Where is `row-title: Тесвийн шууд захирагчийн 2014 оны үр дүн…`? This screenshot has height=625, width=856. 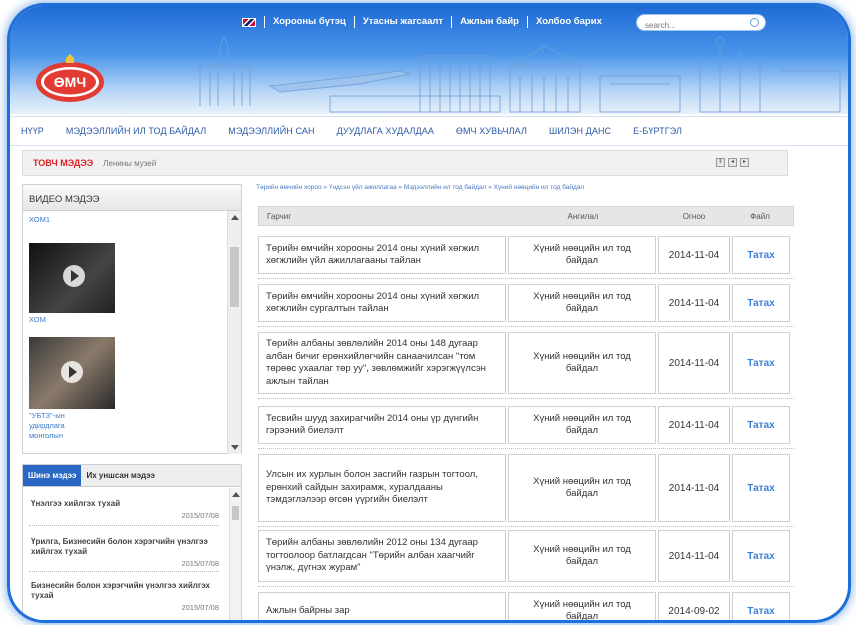 row-title: Тесвийн шууд захирагчийн 2014 оны үр дүн… is located at coordinates (382, 425).